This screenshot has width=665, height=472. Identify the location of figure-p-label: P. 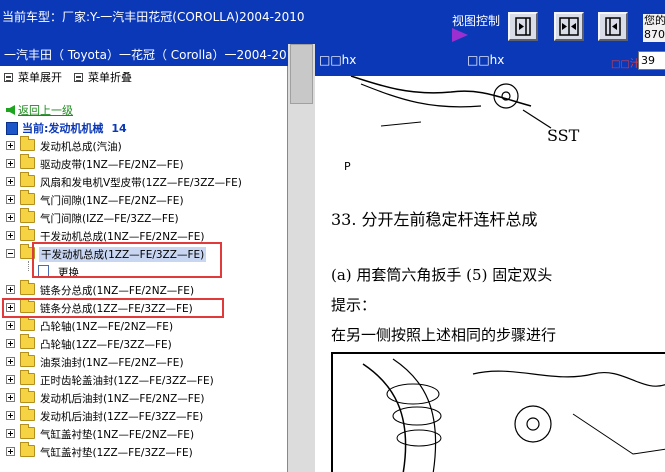
(347, 166).